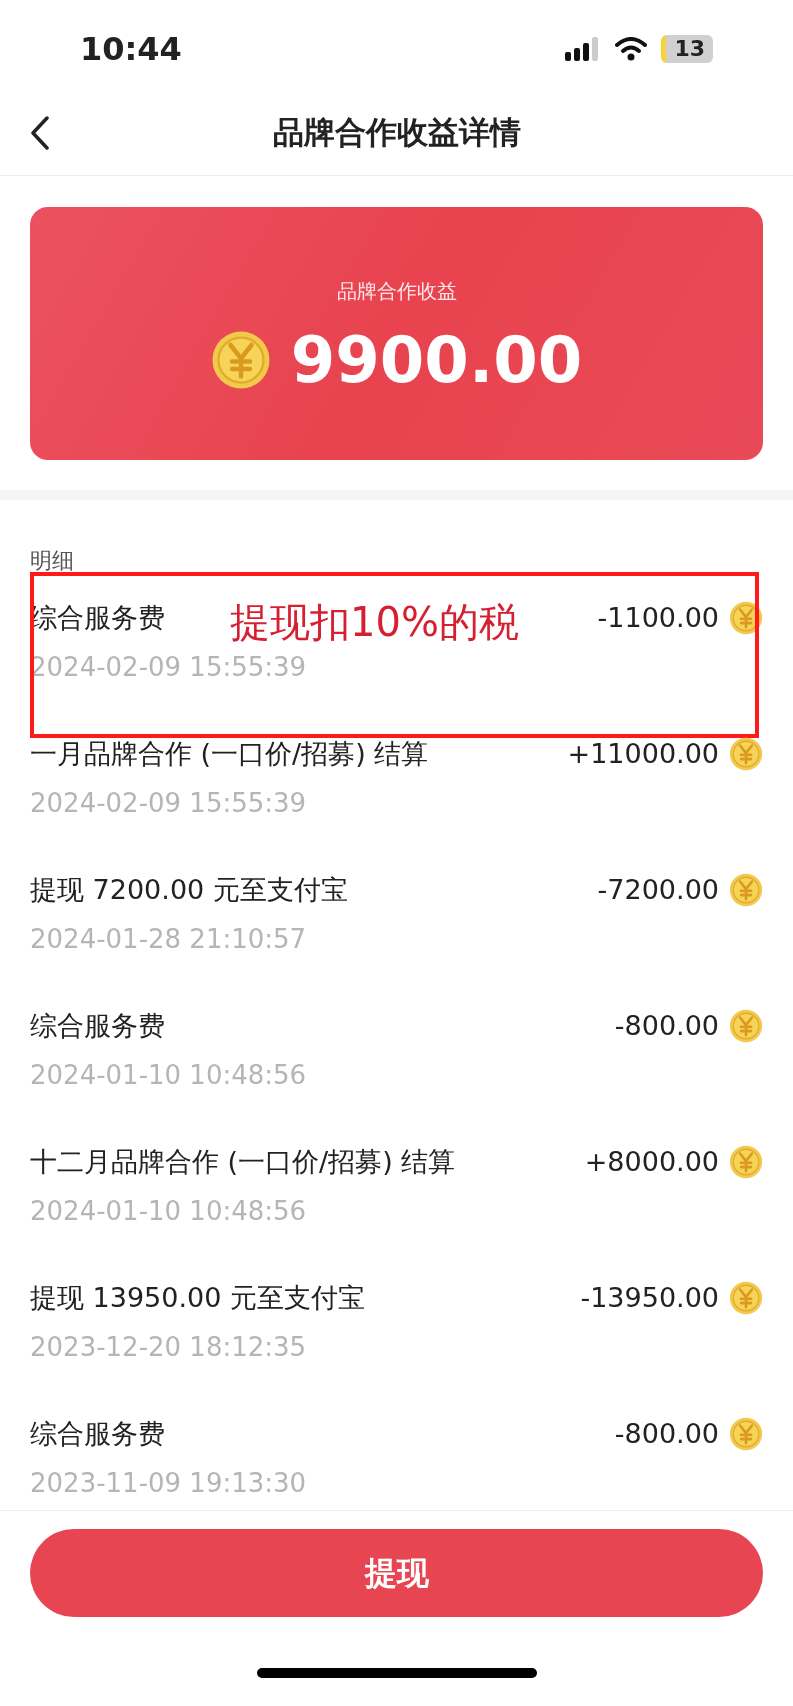 Image resolution: width=793 pixels, height=1706 pixels. What do you see at coordinates (169, 1483) in the screenshot?
I see `transaction-date: 2023-11-09 19:13:30` at bounding box center [169, 1483].